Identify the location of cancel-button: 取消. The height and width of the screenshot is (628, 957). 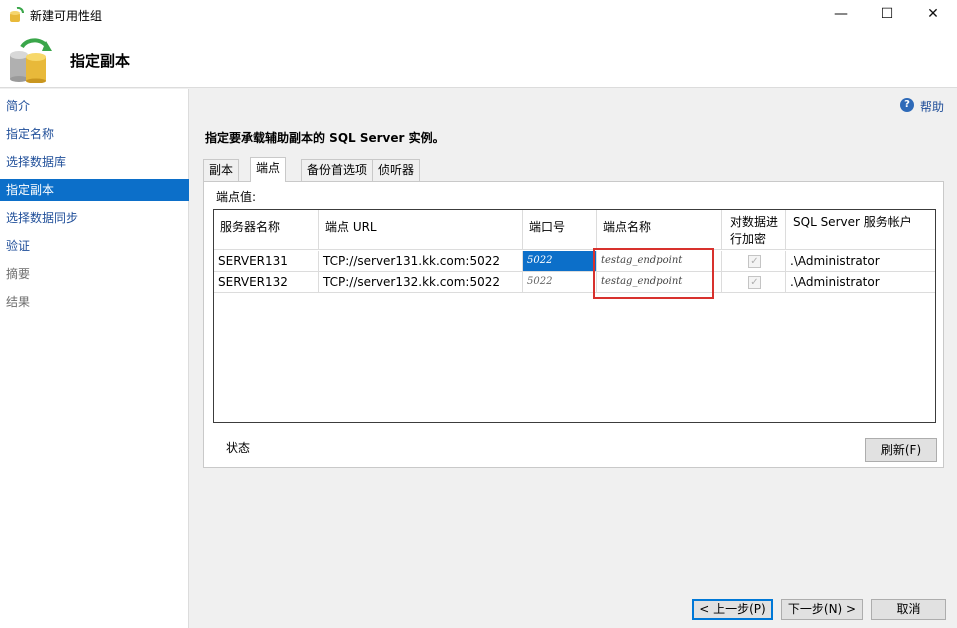
(908, 609).